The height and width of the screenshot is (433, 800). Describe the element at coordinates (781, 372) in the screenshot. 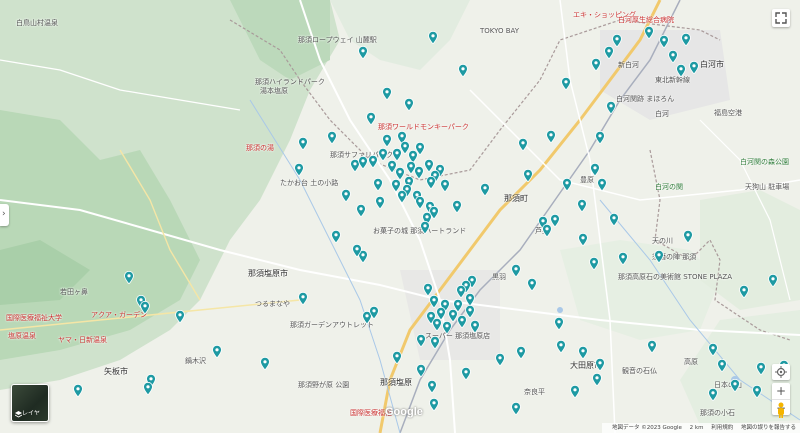

I see `my-location-button` at that location.